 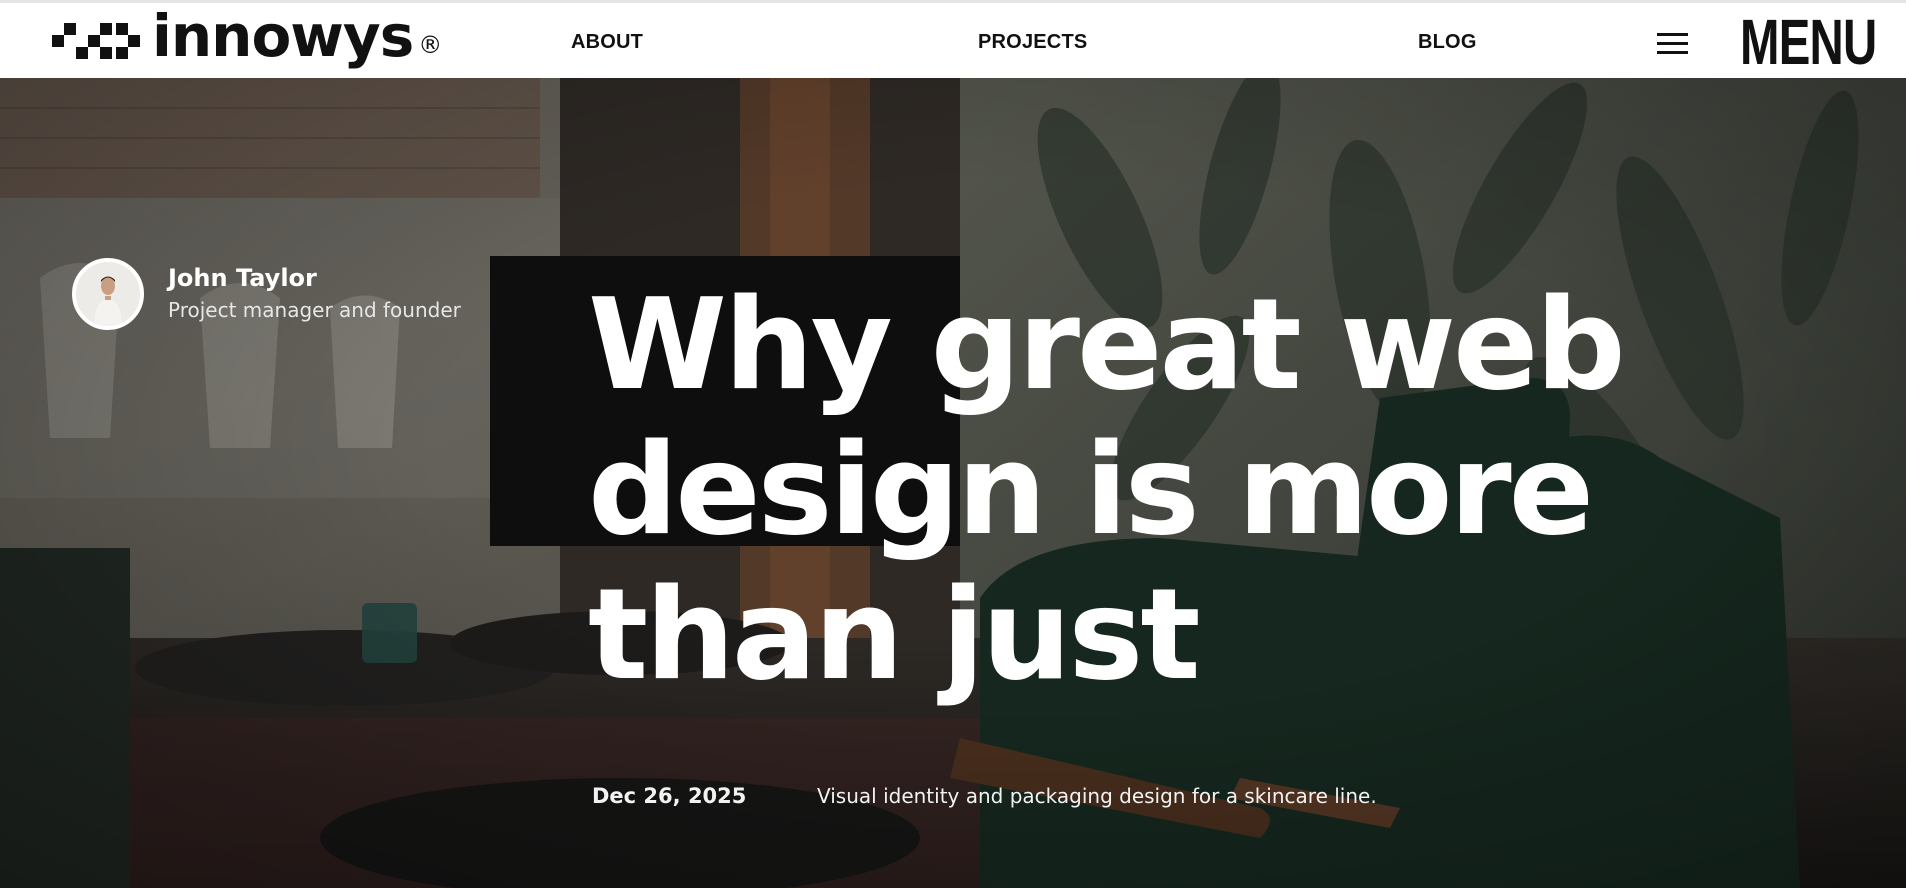 What do you see at coordinates (1032, 42) in the screenshot?
I see `nav-projects-link: PROJECTS` at bounding box center [1032, 42].